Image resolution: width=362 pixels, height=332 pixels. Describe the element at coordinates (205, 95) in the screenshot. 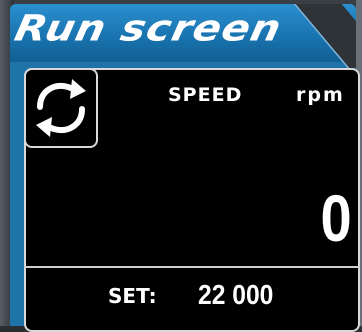

I see `speed-label: SPEED` at that location.